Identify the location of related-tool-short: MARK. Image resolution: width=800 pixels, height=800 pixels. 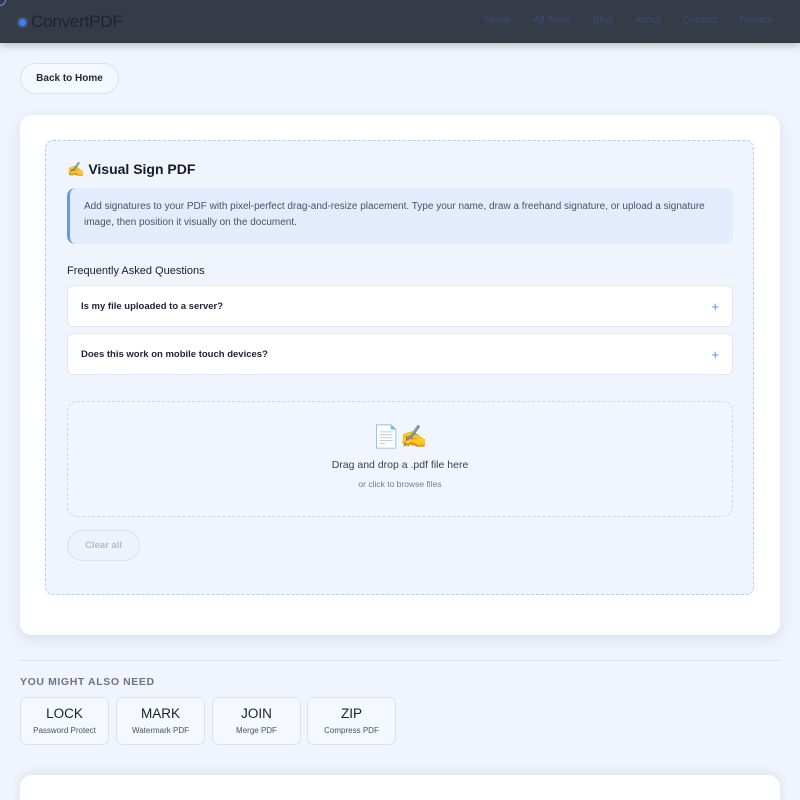
(160, 713).